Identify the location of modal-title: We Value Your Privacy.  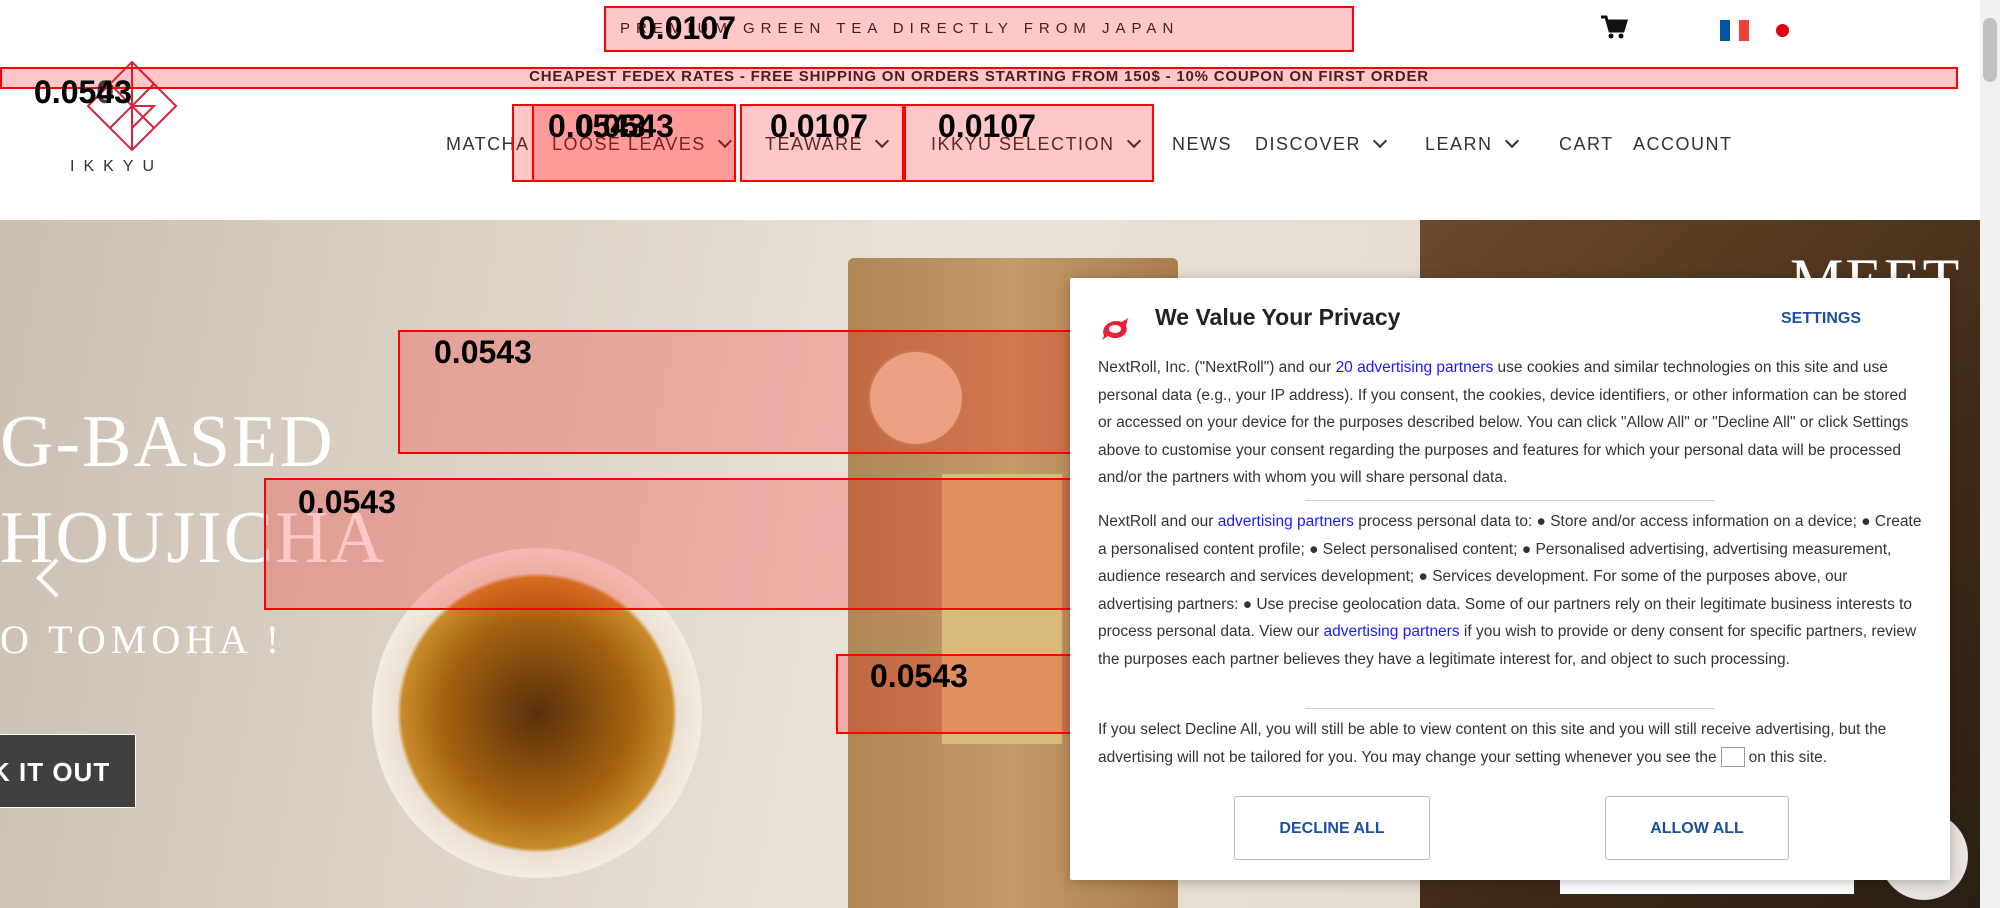
(1278, 317).